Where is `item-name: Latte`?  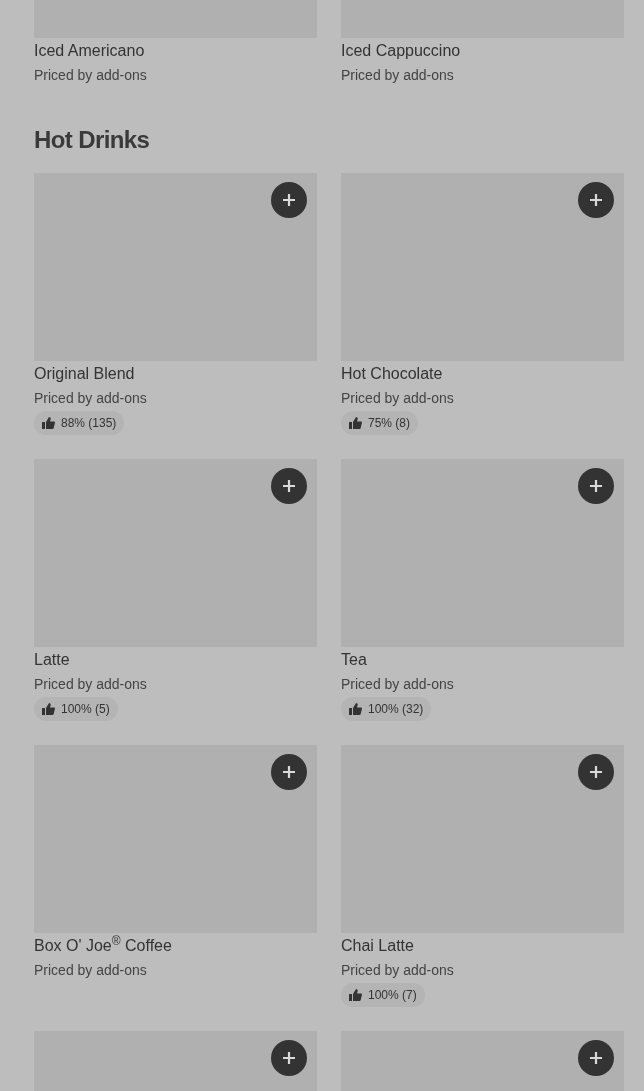
item-name: Latte is located at coordinates (52, 660).